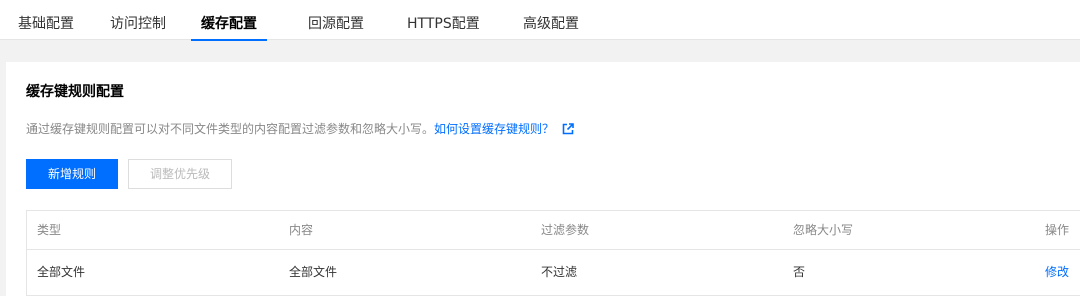 The height and width of the screenshot is (296, 1080). Describe the element at coordinates (565, 230) in the screenshot. I see `header-filter-params: 过滤参数` at that location.